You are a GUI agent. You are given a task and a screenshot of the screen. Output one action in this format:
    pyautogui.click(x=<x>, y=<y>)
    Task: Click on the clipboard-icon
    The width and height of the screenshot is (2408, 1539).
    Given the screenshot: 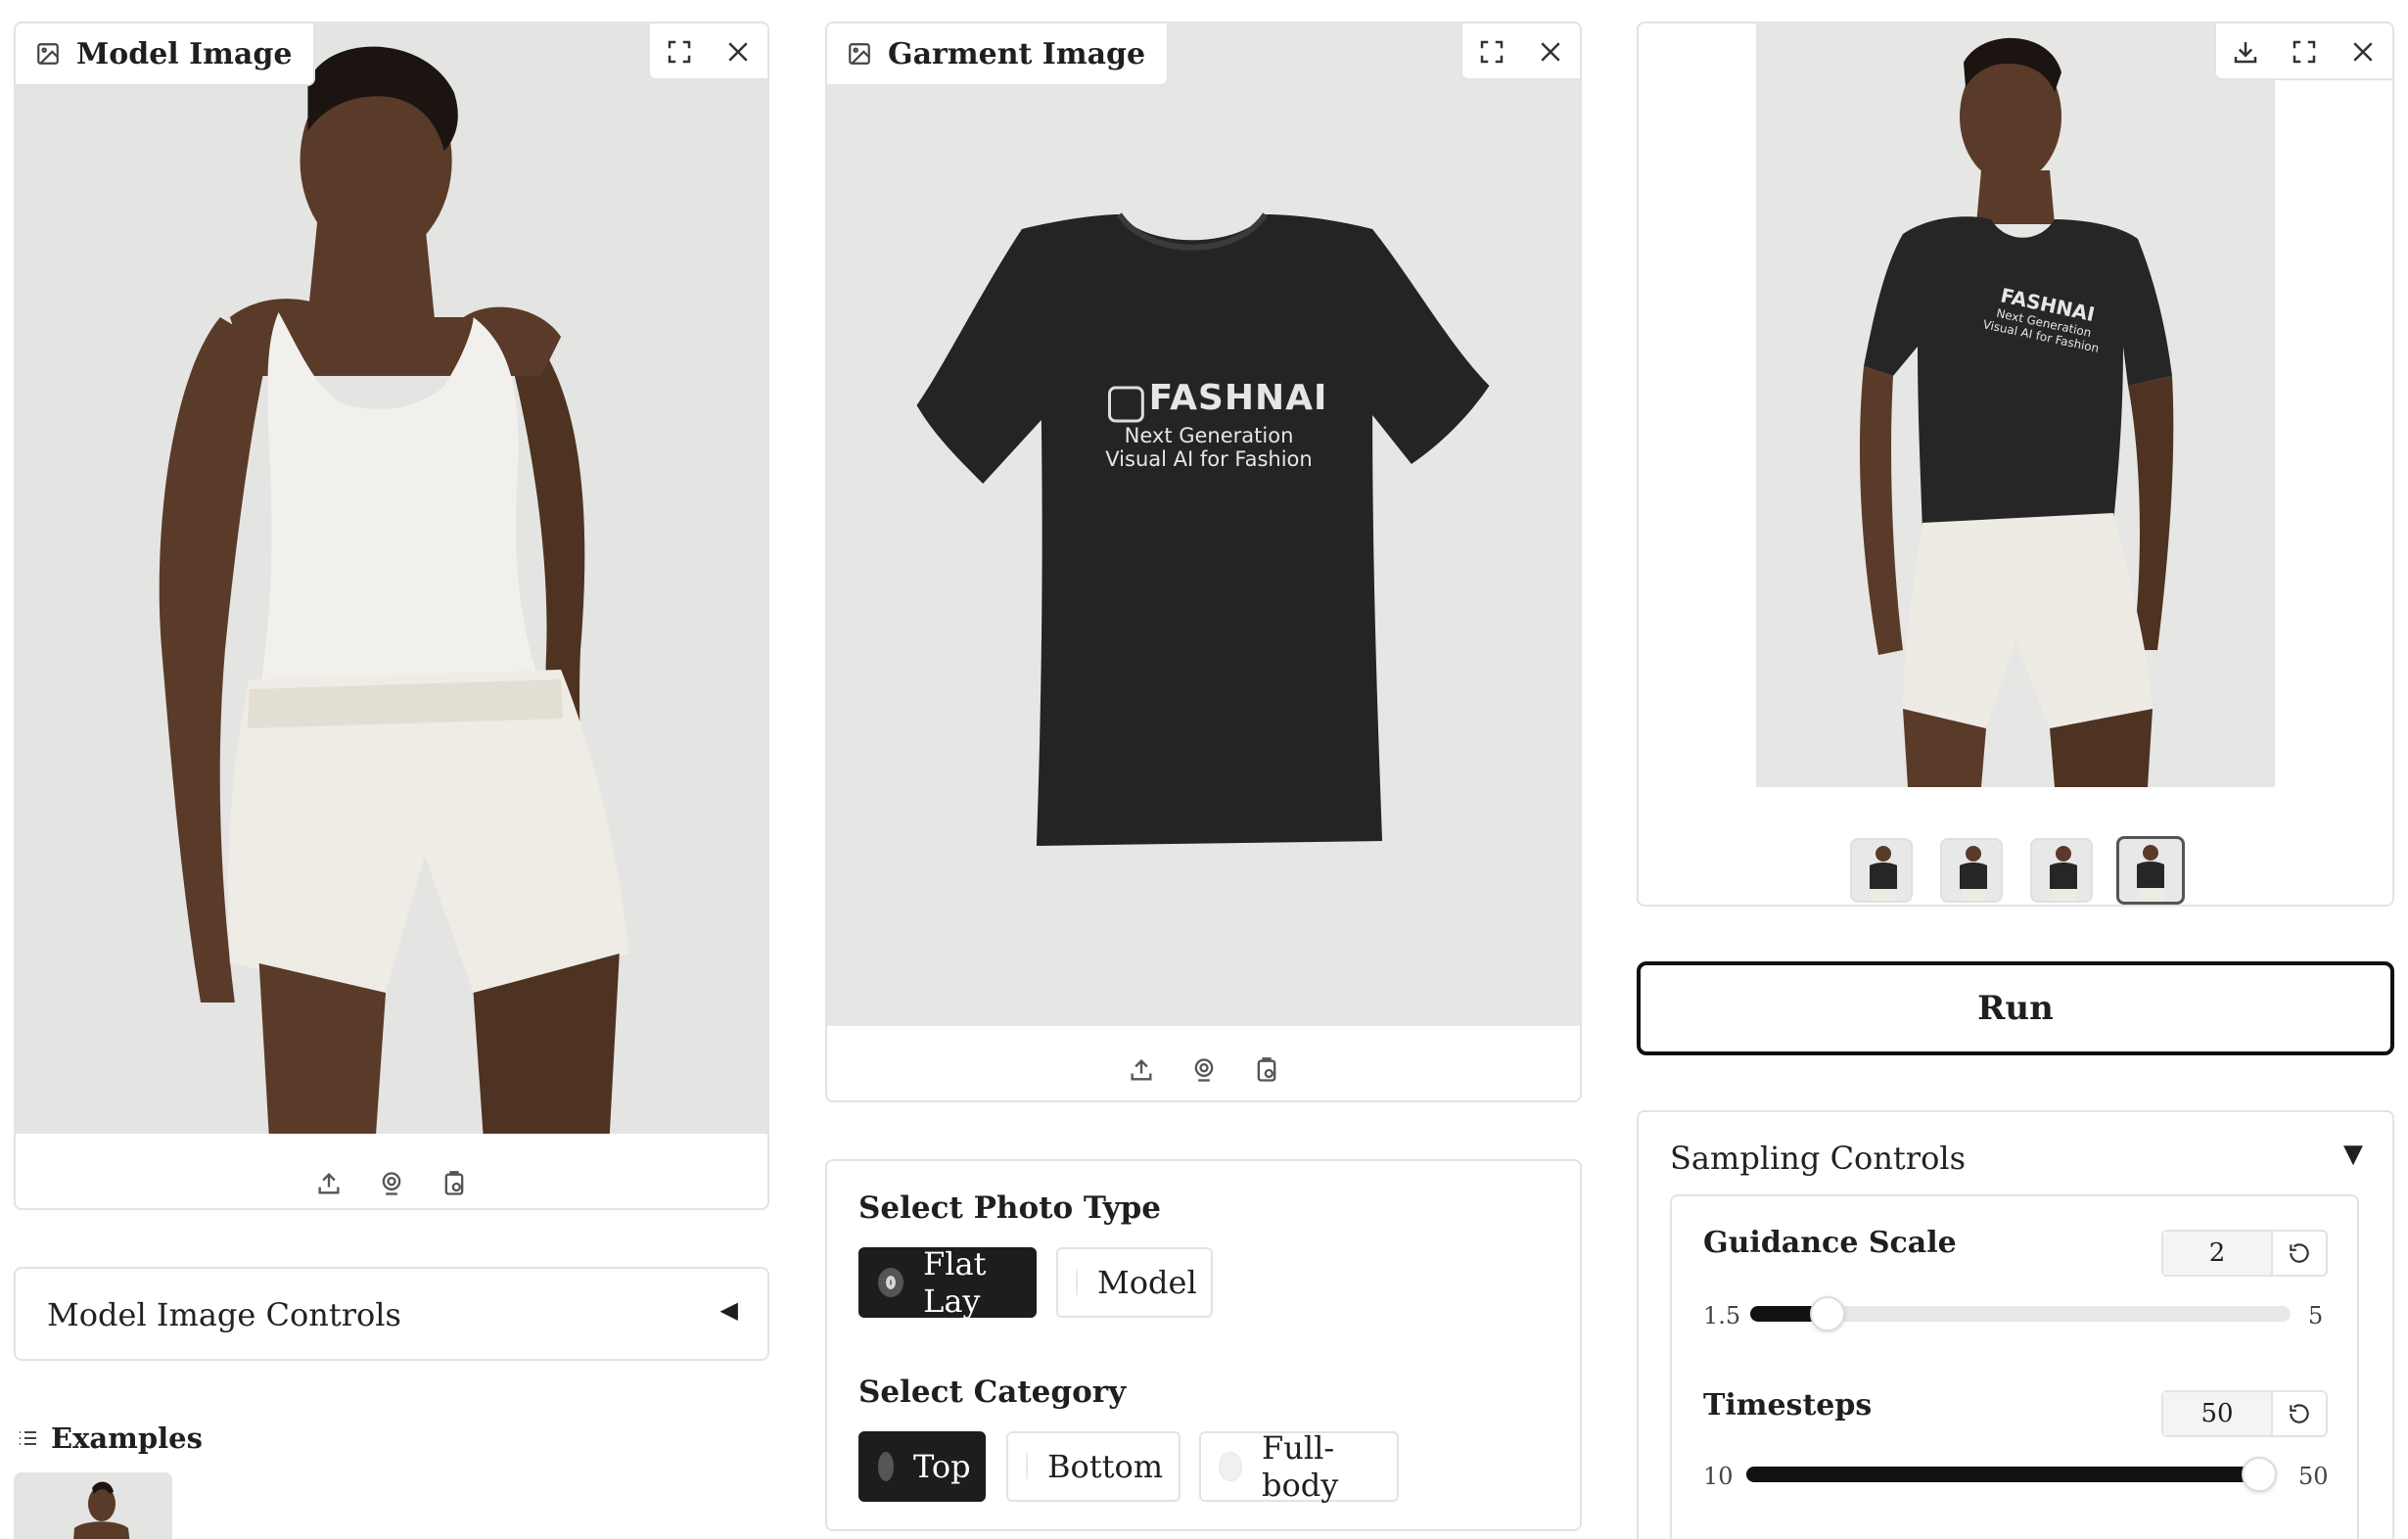 What is the action you would take?
    pyautogui.click(x=1266, y=1069)
    